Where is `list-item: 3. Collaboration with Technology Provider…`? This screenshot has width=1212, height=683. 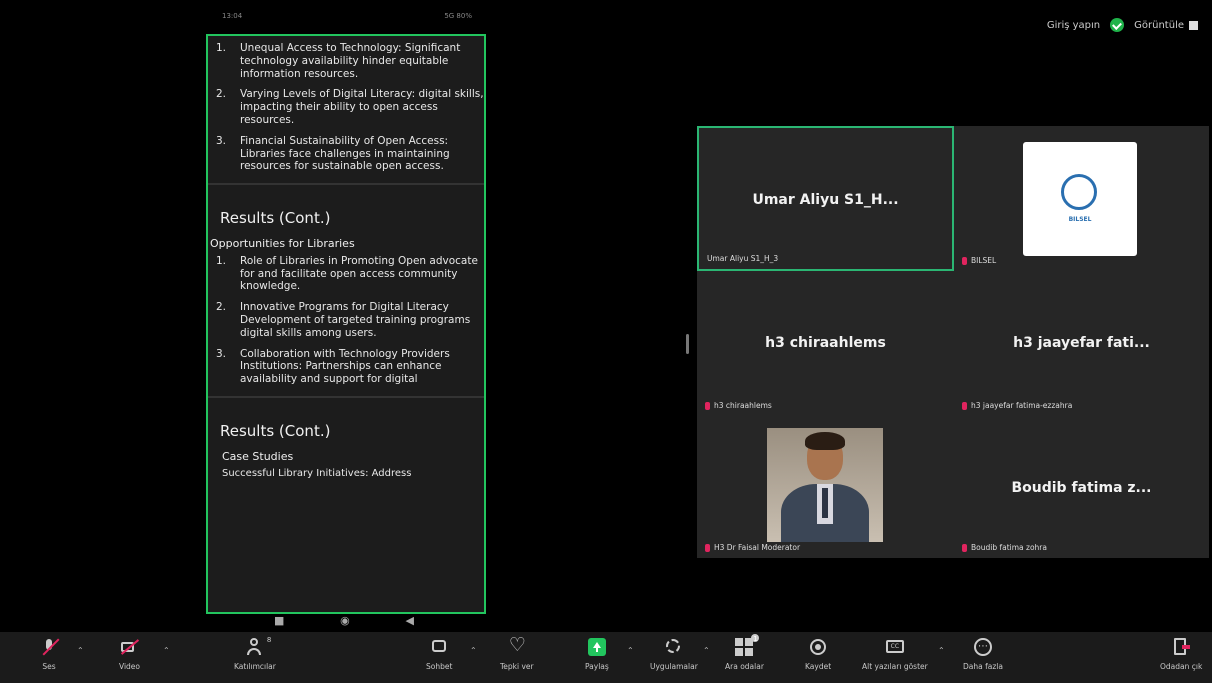
list-item: 3. Collaboration with Technology Provider… is located at coordinates (346, 367).